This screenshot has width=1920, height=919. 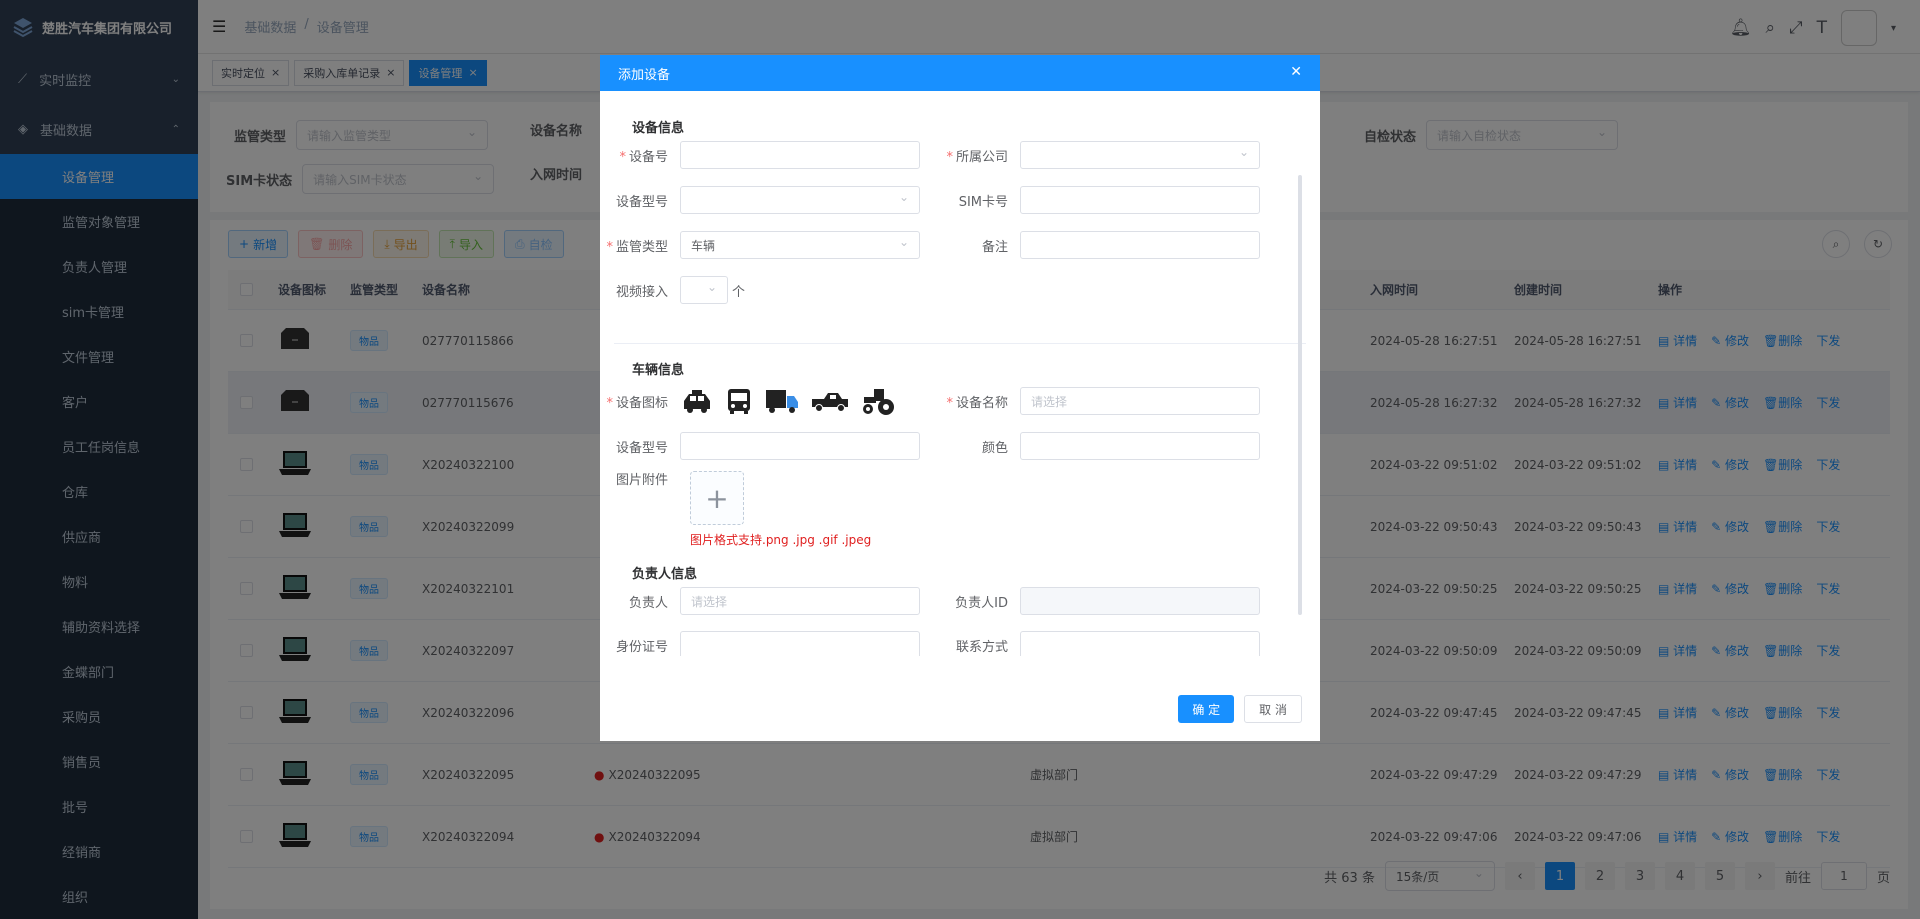 What do you see at coordinates (800, 200) in the screenshot?
I see `model-select` at bounding box center [800, 200].